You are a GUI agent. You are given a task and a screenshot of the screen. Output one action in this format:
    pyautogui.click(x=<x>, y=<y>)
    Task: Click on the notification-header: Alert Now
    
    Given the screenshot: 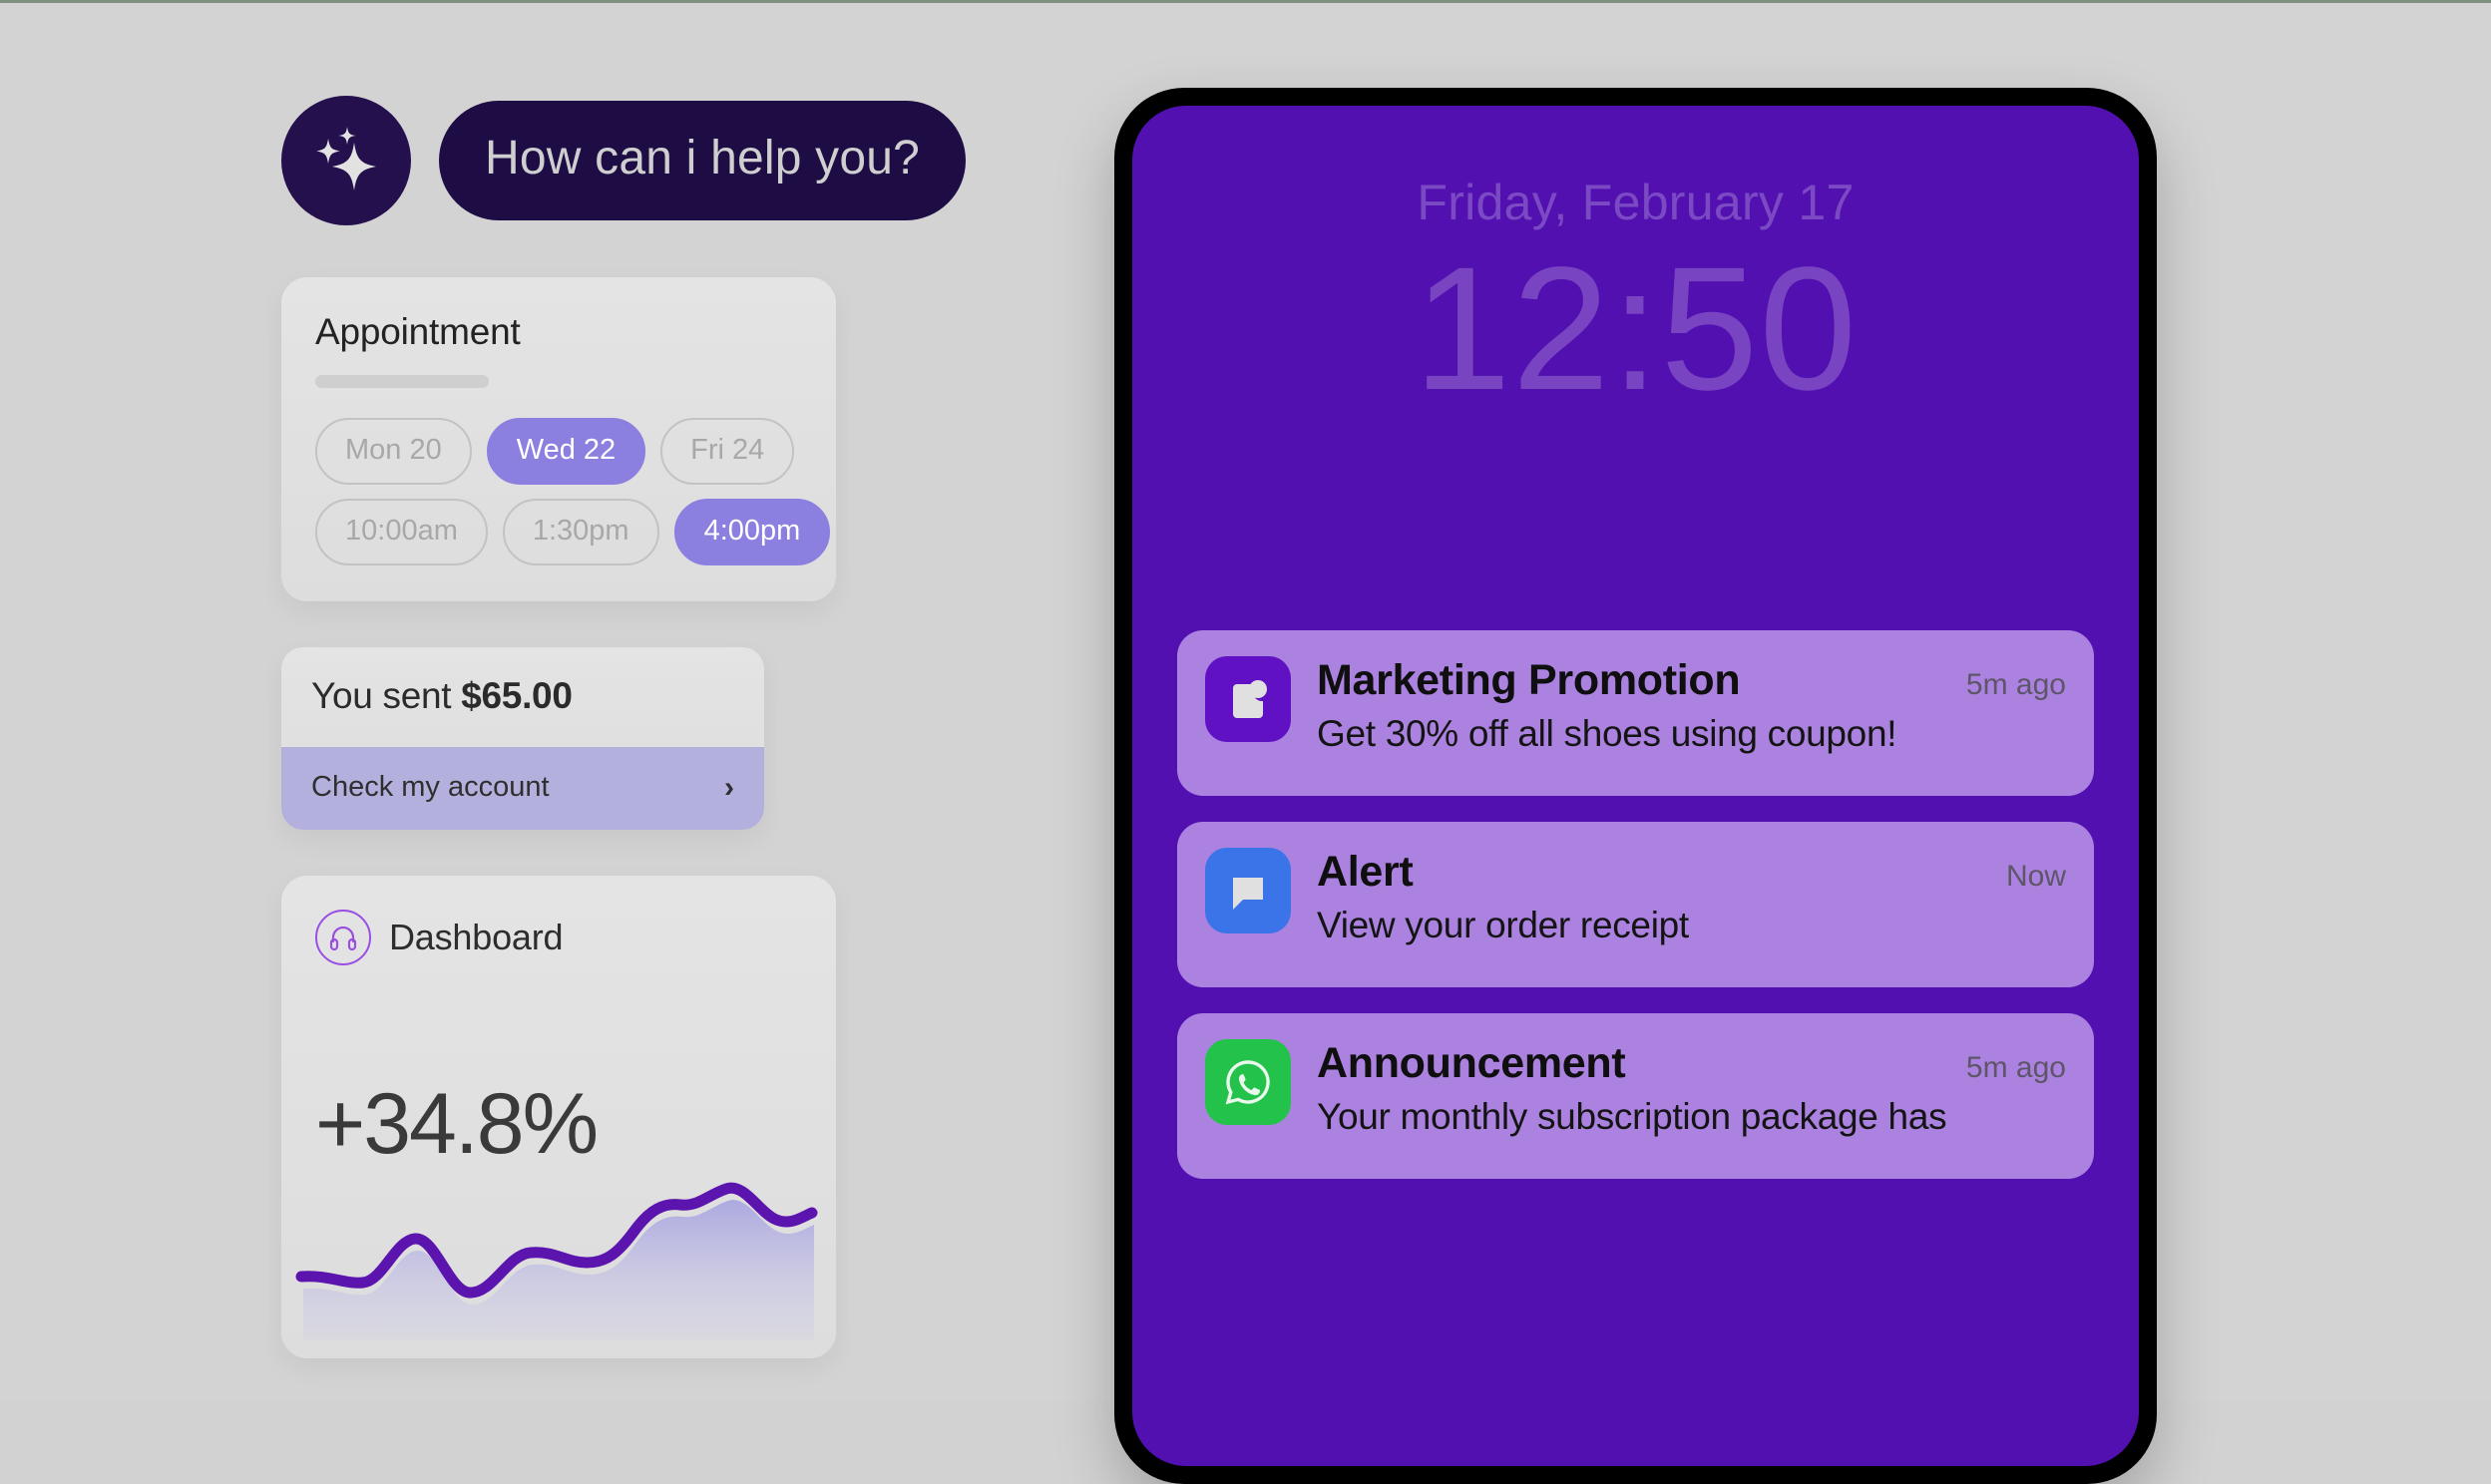 What is the action you would take?
    pyautogui.click(x=1691, y=872)
    